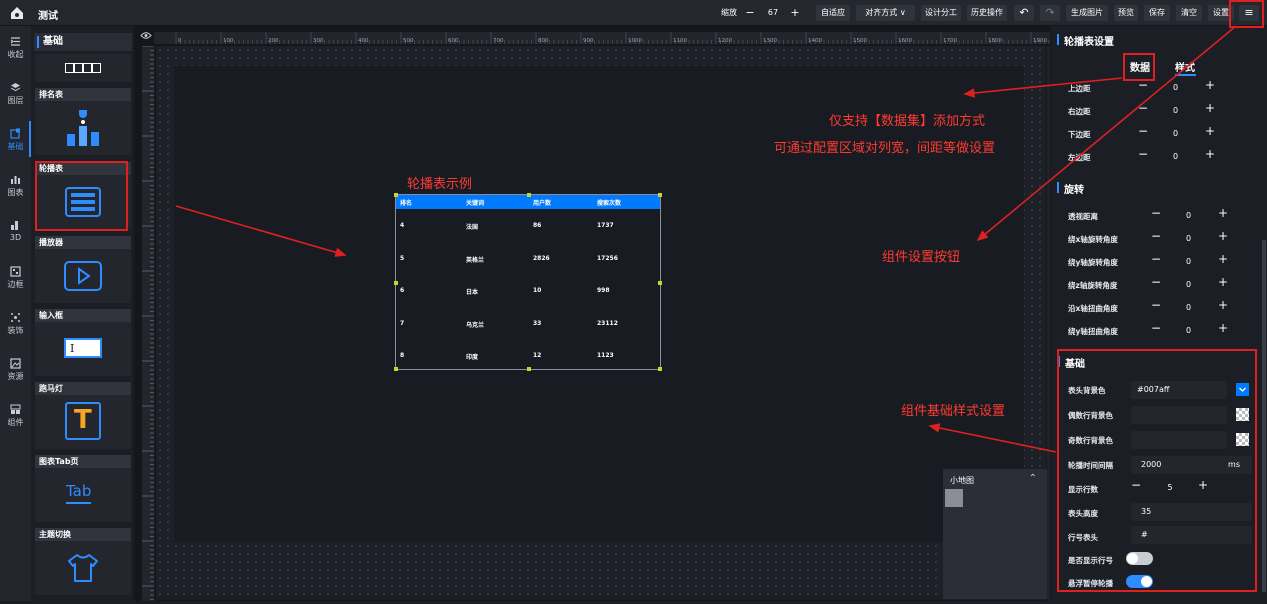 This screenshot has width=1267, height=604. Describe the element at coordinates (1246, 14) in the screenshot. I see `highlight-menu-button` at that location.